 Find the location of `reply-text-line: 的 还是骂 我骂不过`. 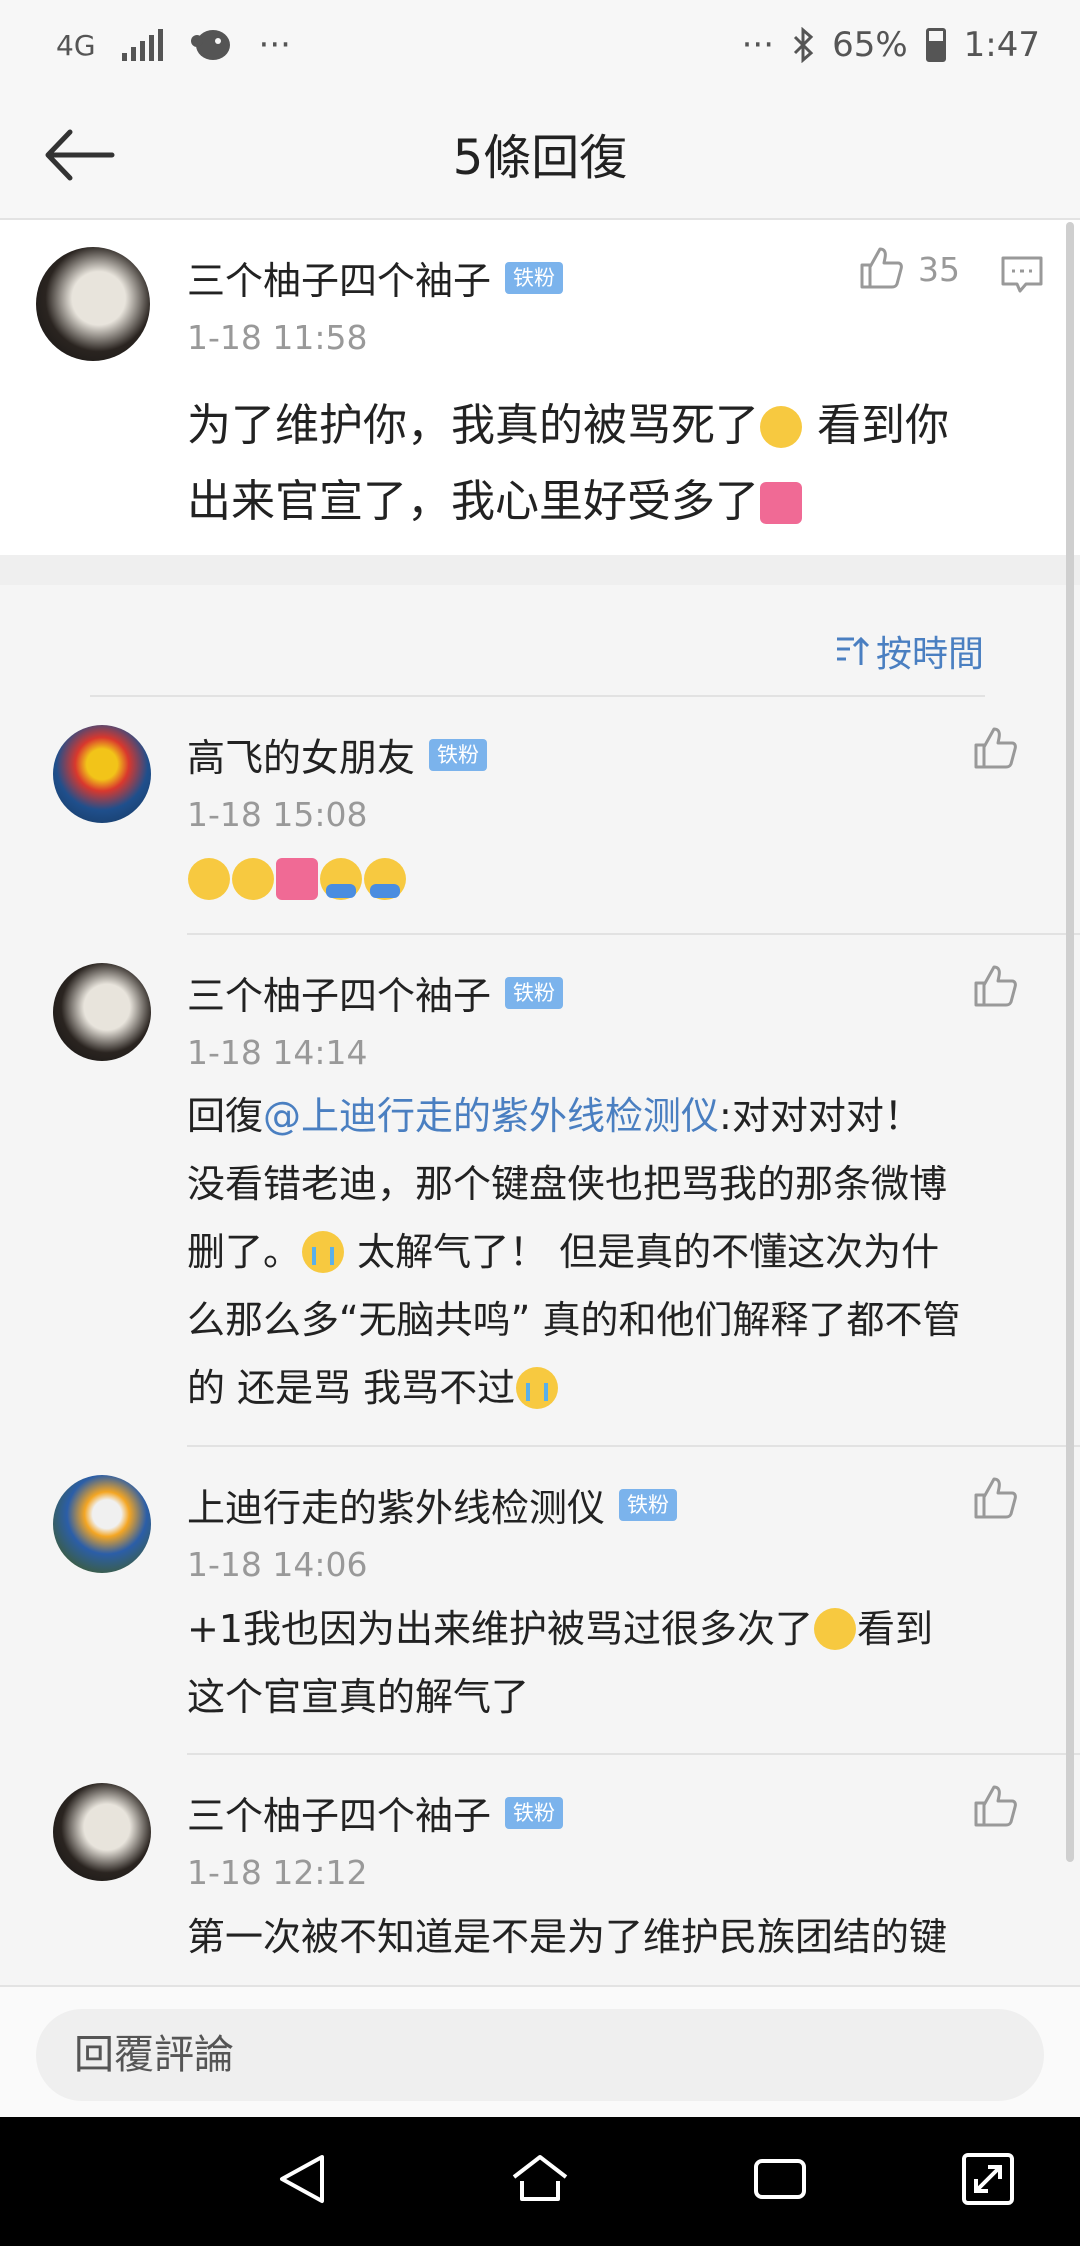

reply-text-line: 的 还是骂 我骂不过 is located at coordinates (351, 1388).